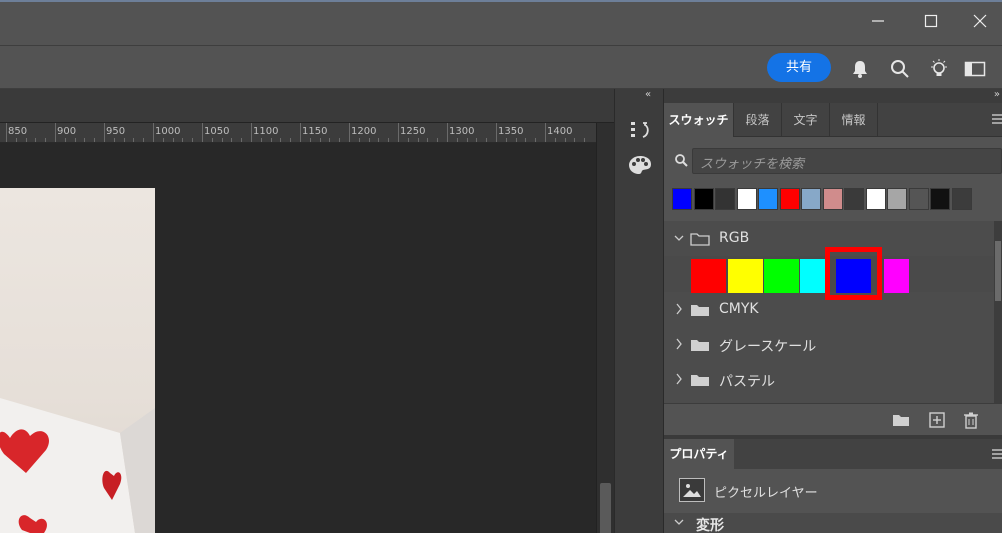 The image size is (1002, 533). I want to click on ruler-label: 1350, so click(511, 131).